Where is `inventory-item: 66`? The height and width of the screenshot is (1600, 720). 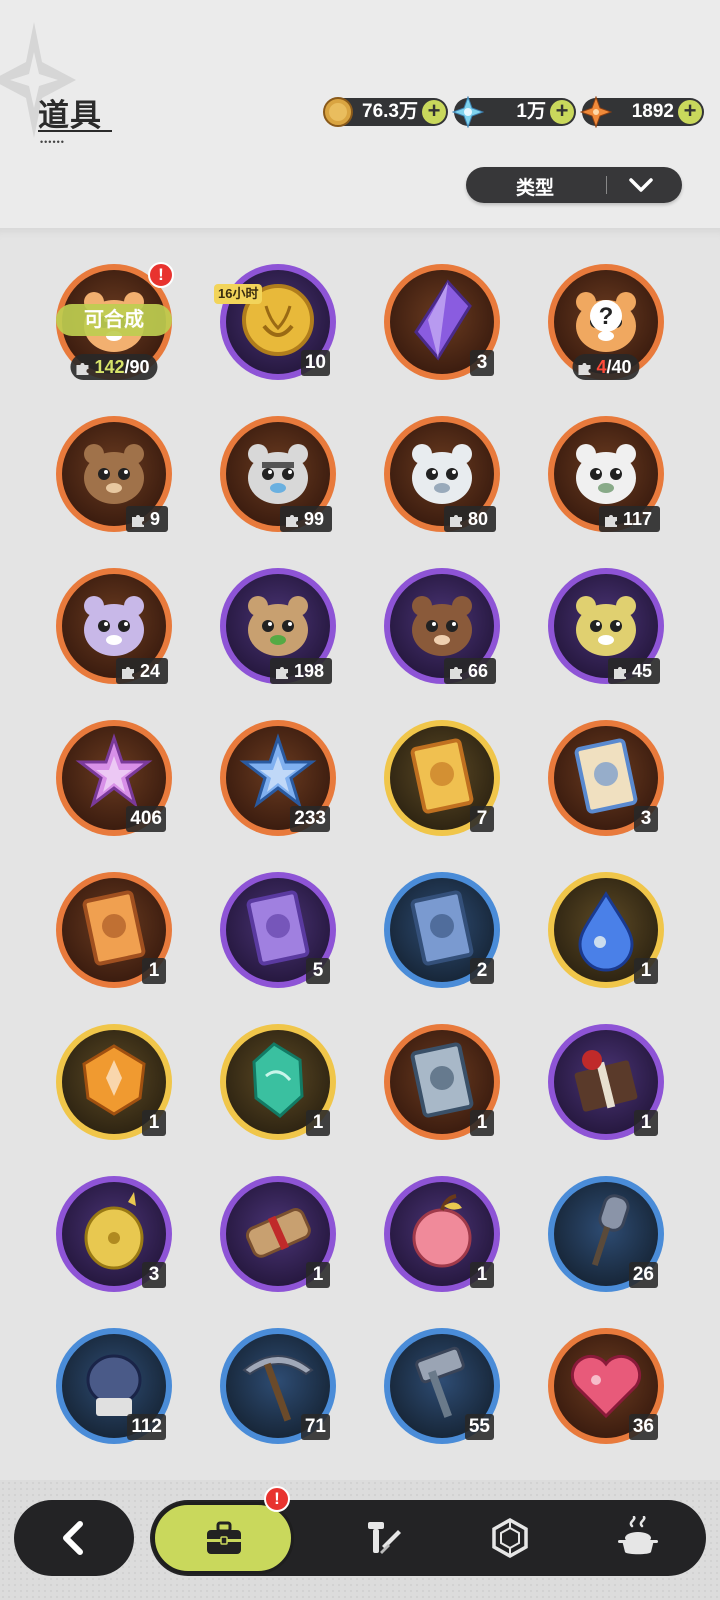 inventory-item: 66 is located at coordinates (442, 626).